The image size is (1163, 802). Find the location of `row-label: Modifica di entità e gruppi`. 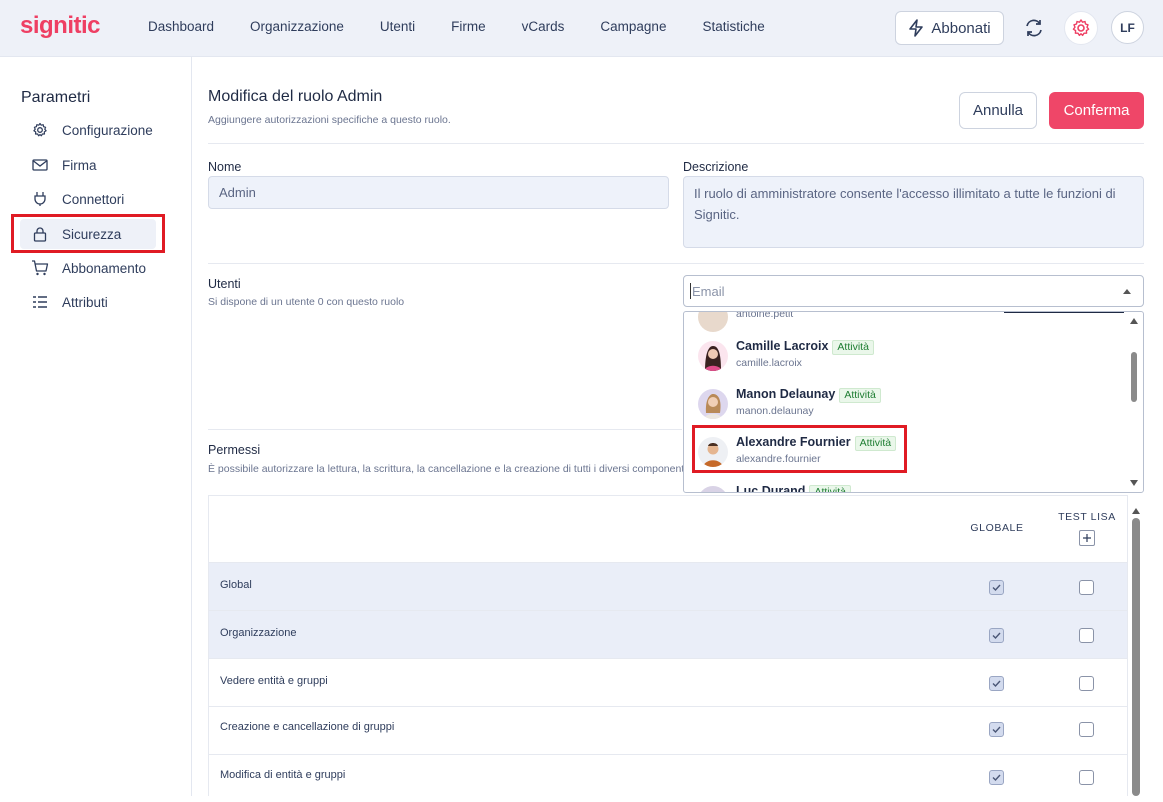

row-label: Modifica di entità e gruppi is located at coordinates (283, 775).